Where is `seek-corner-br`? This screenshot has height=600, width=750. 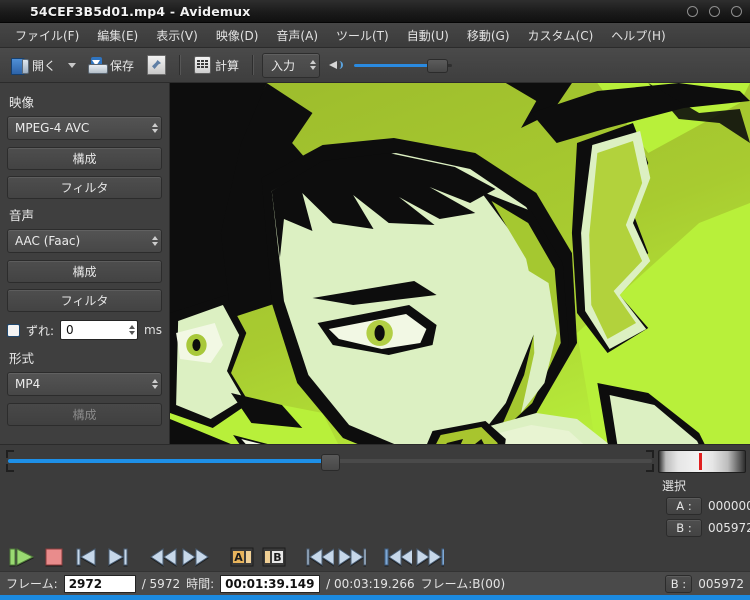 seek-corner-br is located at coordinates (650, 468).